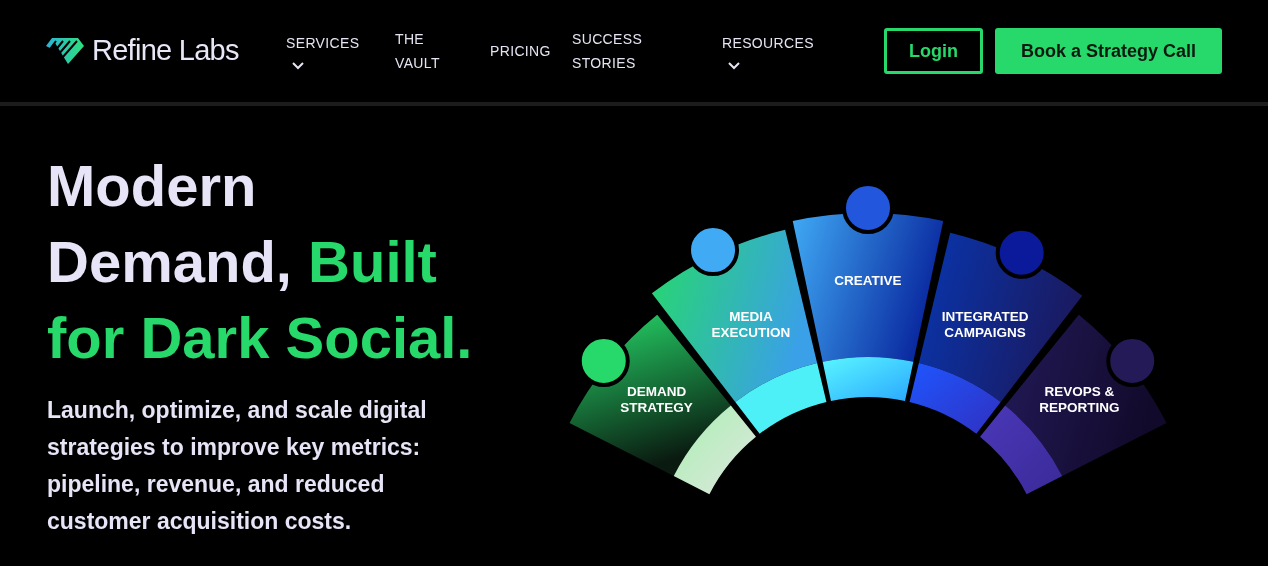  What do you see at coordinates (531, 51) in the screenshot?
I see `nav-link: PRICING` at bounding box center [531, 51].